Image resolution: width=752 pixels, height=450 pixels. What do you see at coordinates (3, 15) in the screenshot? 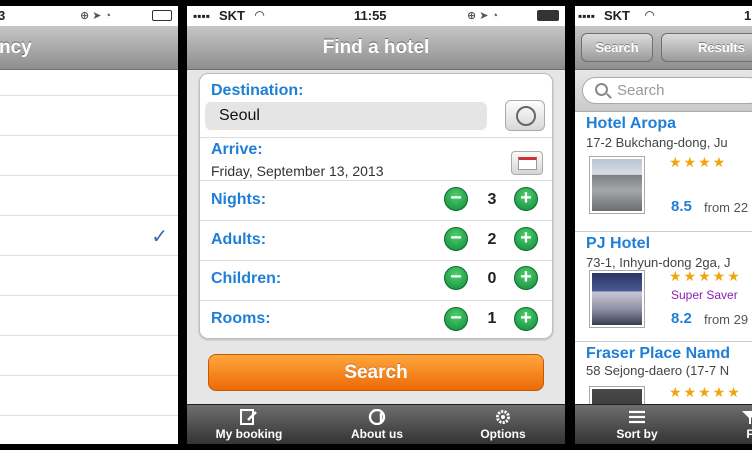
I see `status-time: 3` at bounding box center [3, 15].